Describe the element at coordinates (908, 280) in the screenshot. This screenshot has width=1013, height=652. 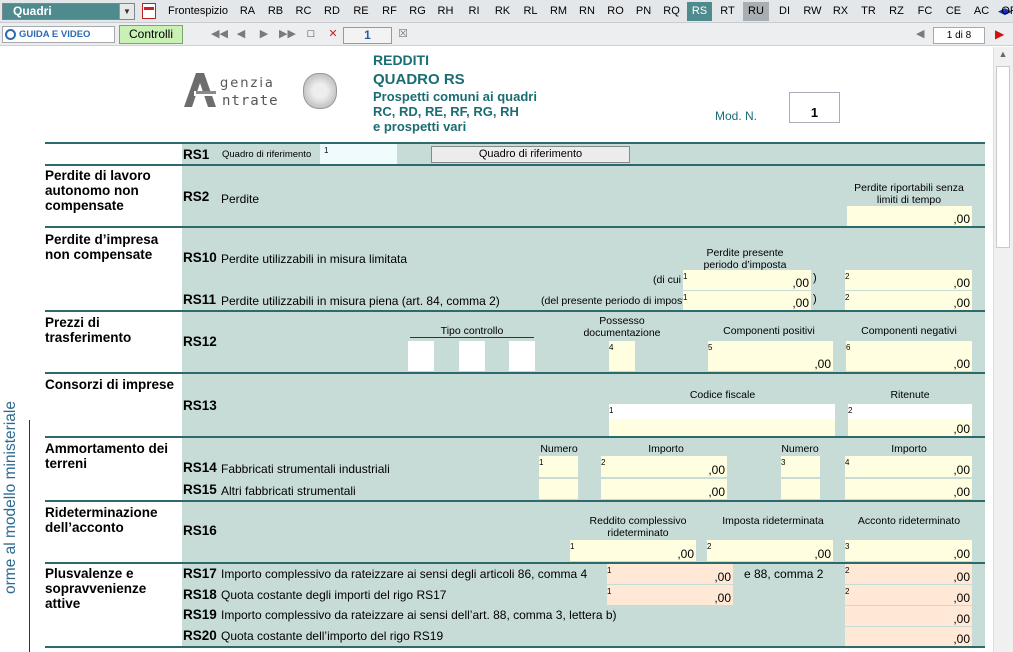
I see `rs10-field-2: 2,00` at that location.